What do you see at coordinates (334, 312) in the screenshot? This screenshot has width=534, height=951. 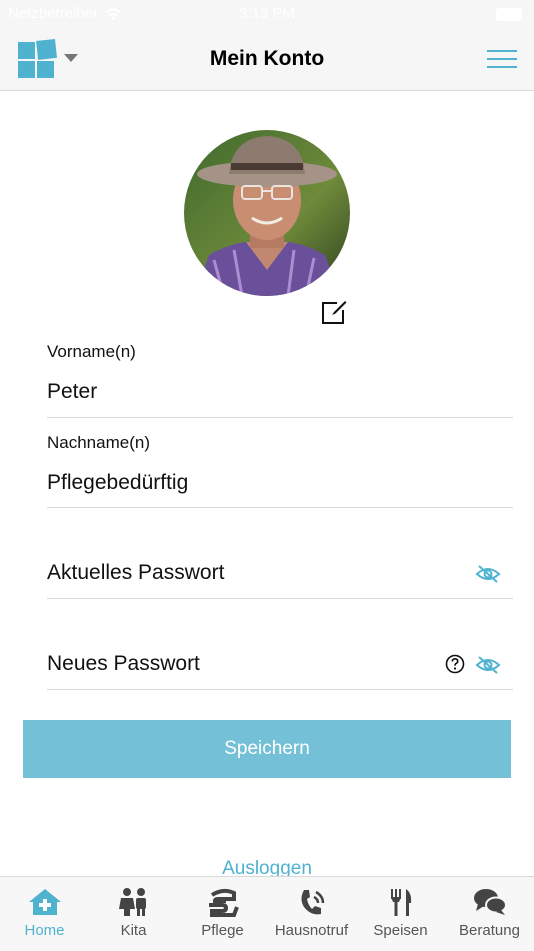 I see `edit-photo-icon` at bounding box center [334, 312].